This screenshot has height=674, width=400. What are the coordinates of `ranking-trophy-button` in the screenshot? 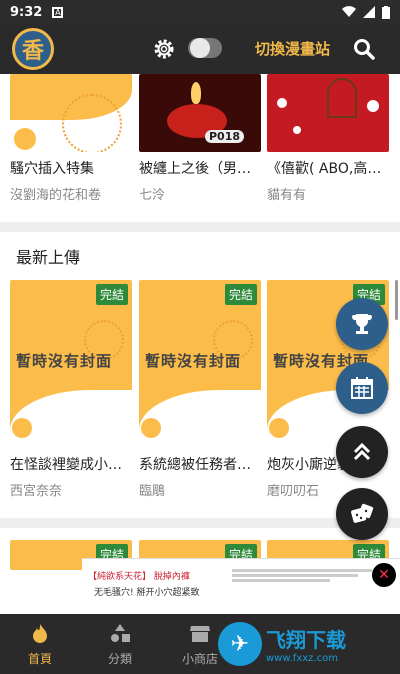 It's located at (362, 324).